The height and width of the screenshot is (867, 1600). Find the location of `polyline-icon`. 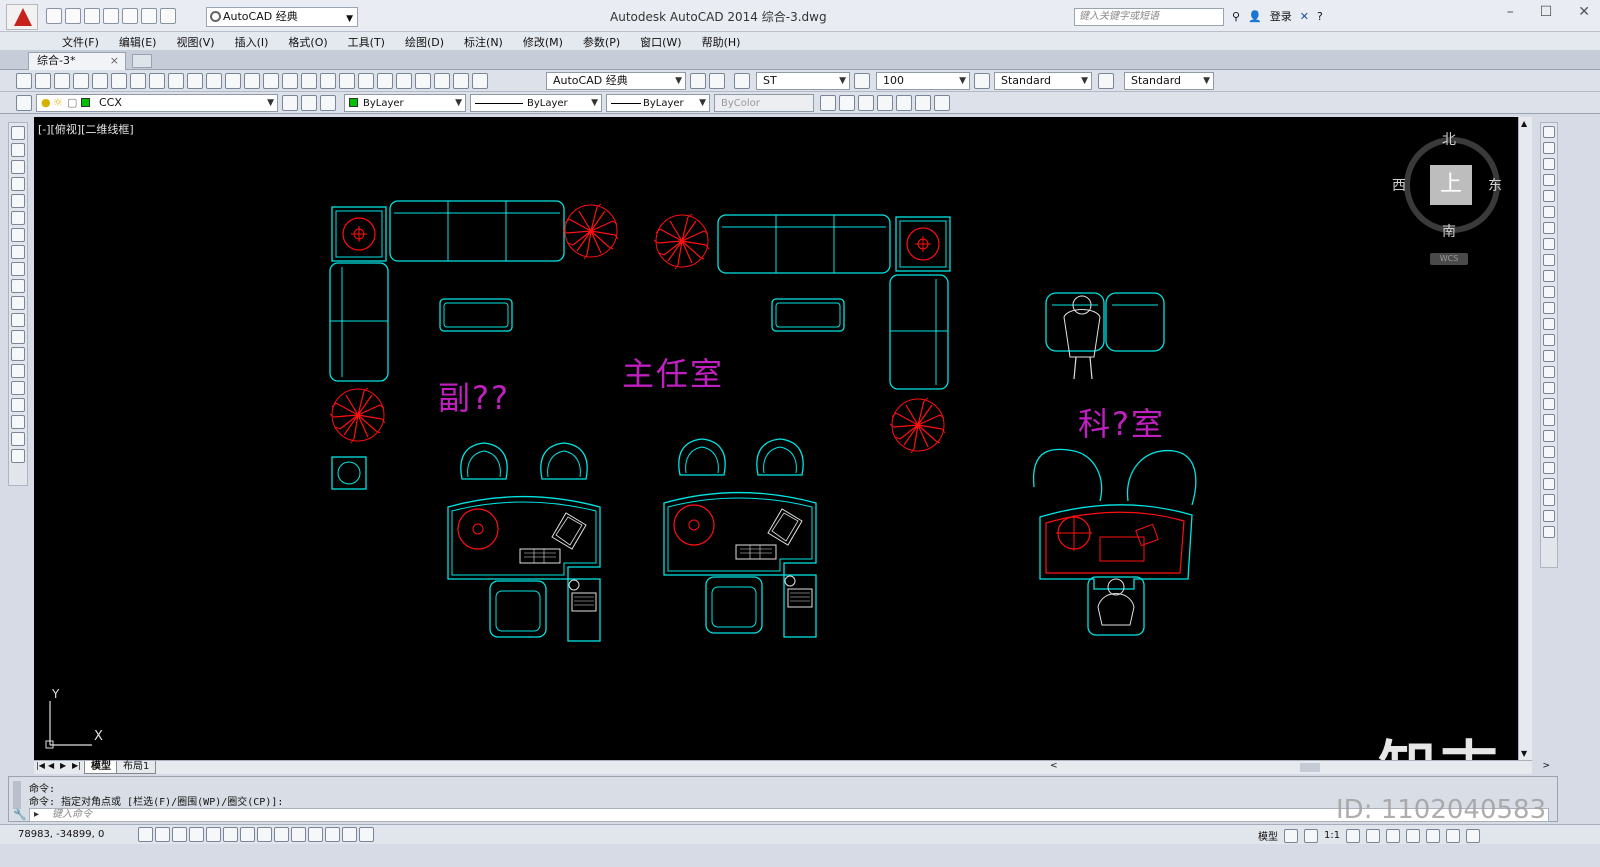

polyline-icon is located at coordinates (18, 167).